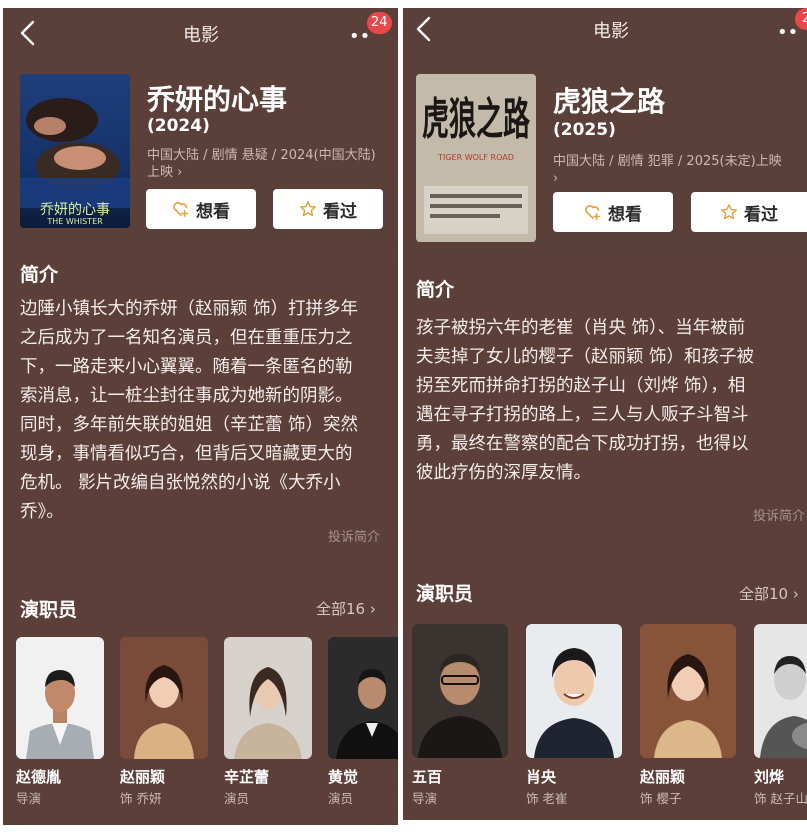  I want to click on synopsis-line: 拐至死而拼命打拐的赵子山（刘烨 饰），相, so click(581, 386).